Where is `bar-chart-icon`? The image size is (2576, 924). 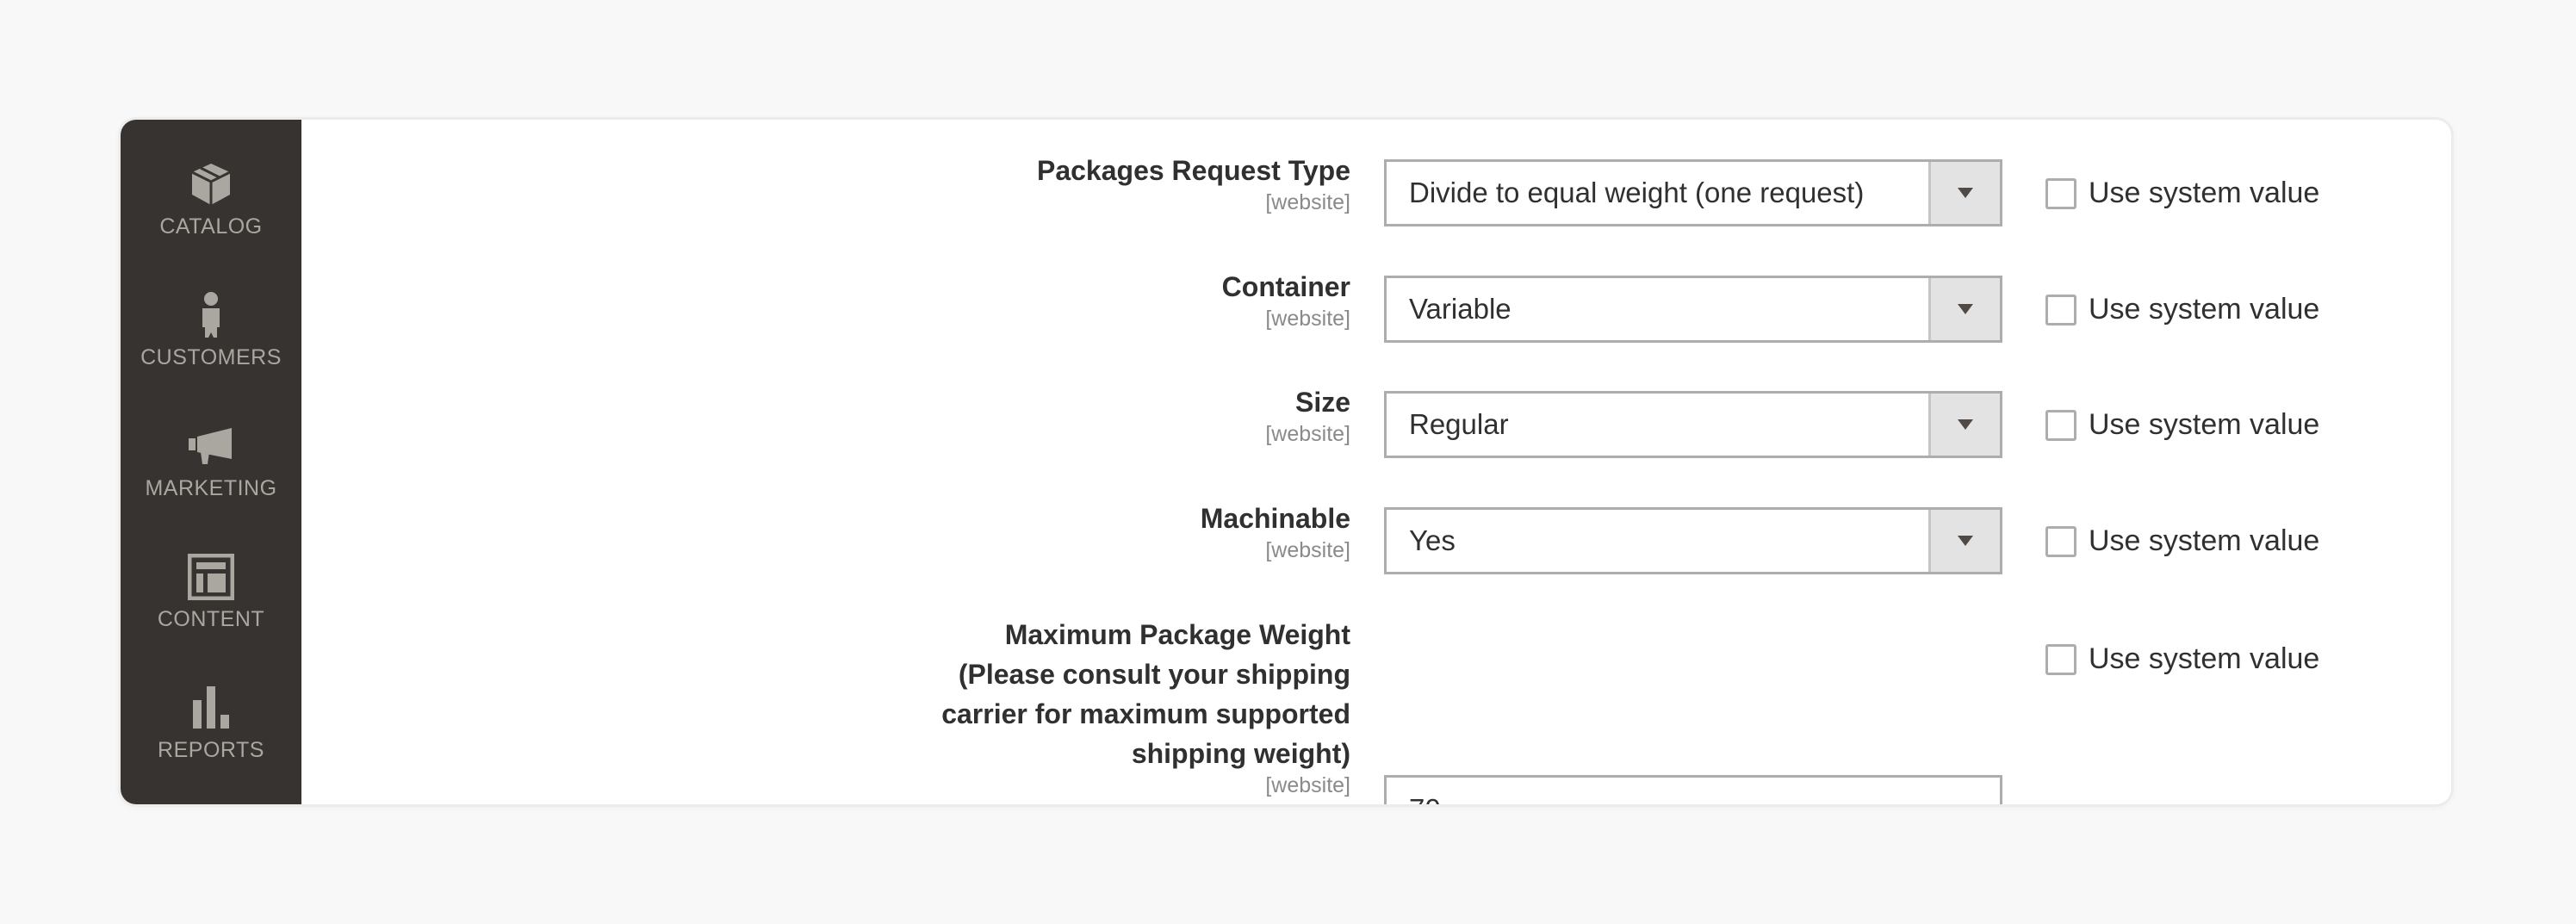 bar-chart-icon is located at coordinates (211, 708).